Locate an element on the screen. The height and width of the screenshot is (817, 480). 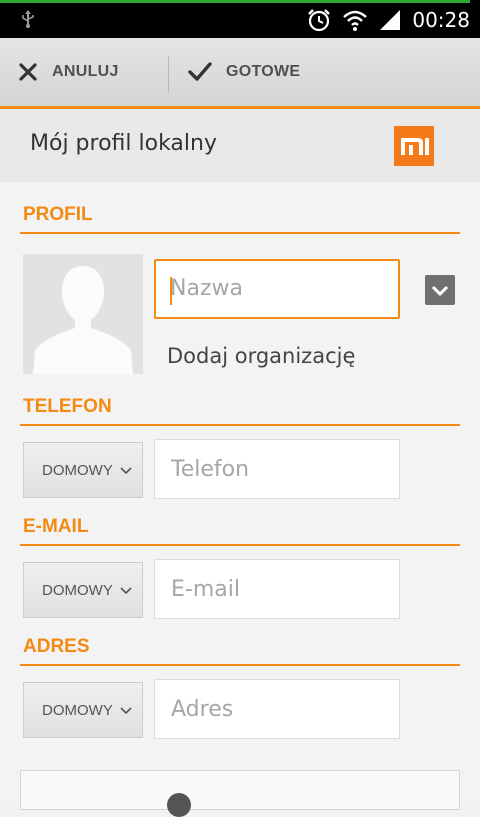
email-input is located at coordinates (278, 589).